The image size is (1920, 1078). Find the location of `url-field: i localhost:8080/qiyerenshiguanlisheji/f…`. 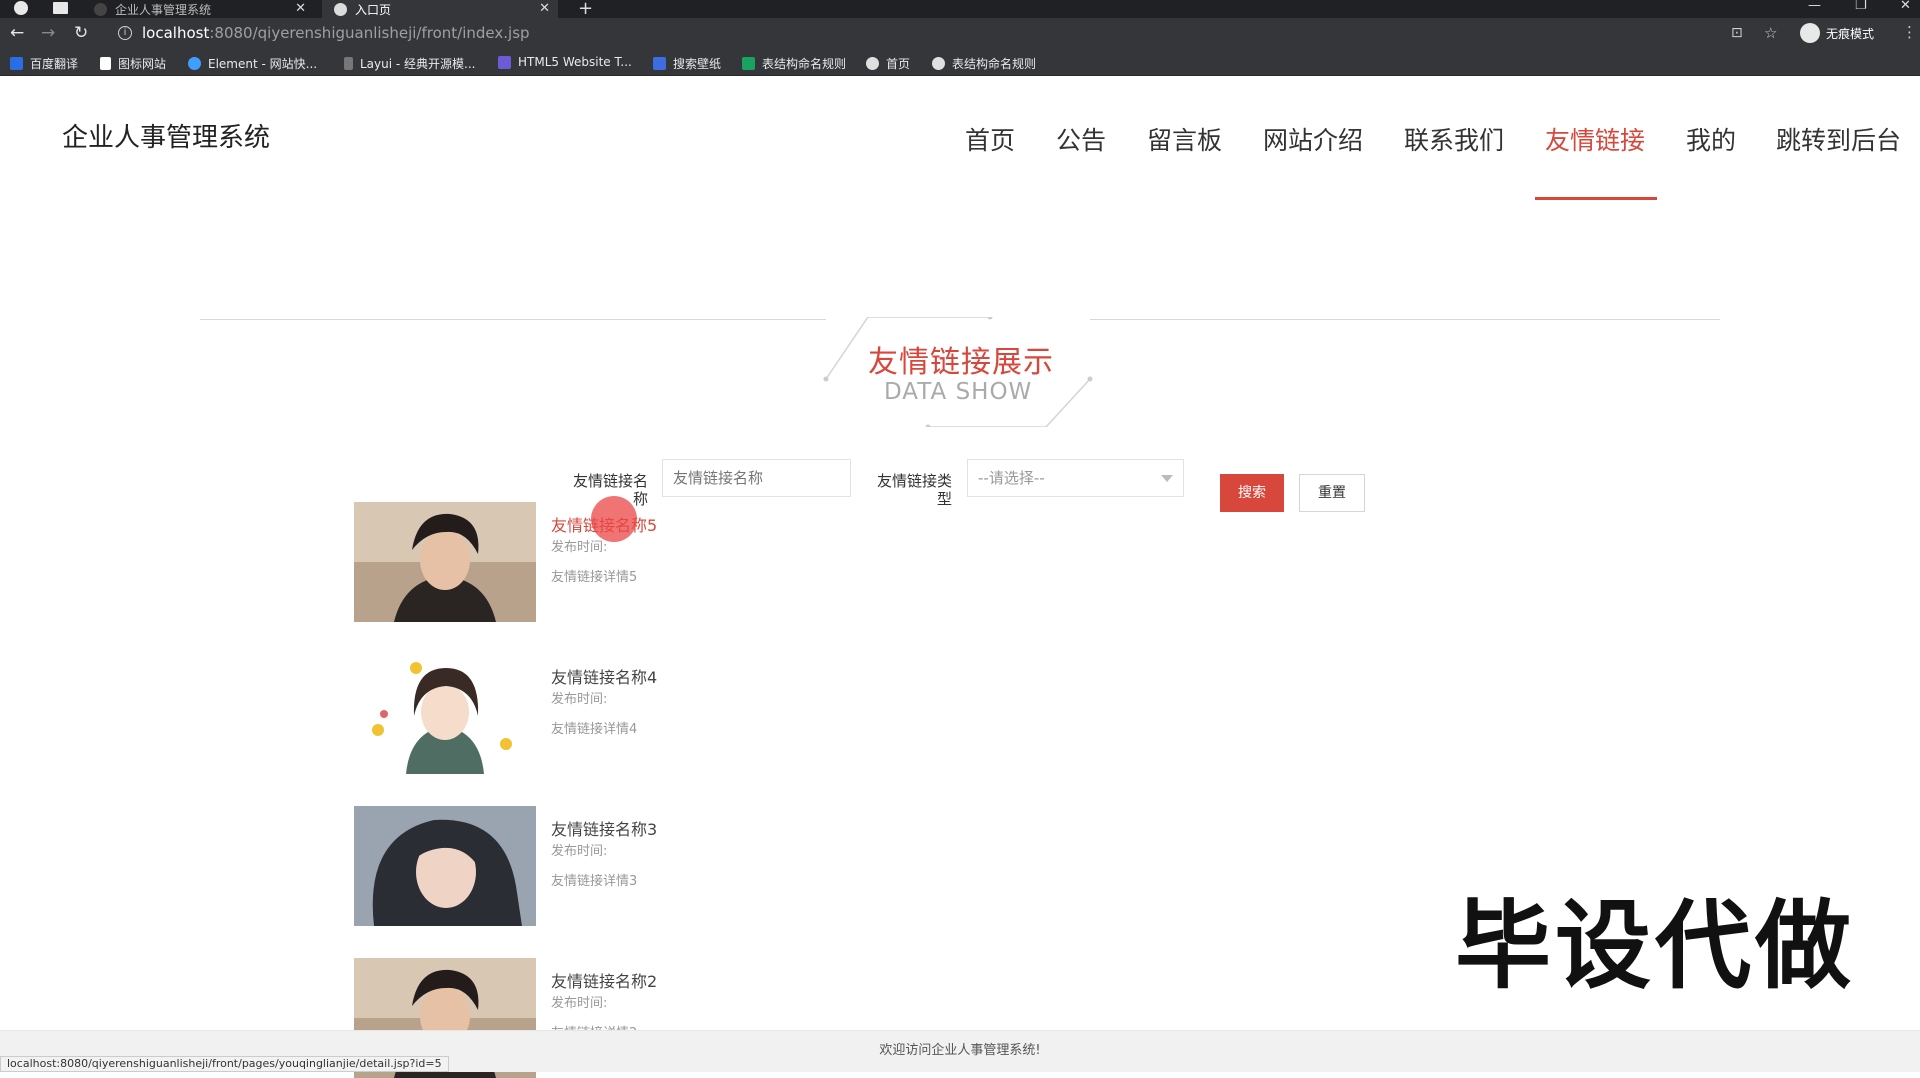

url-field: i localhost:8080/qiyerenshiguanlisheji/f… is located at coordinates (928, 33).